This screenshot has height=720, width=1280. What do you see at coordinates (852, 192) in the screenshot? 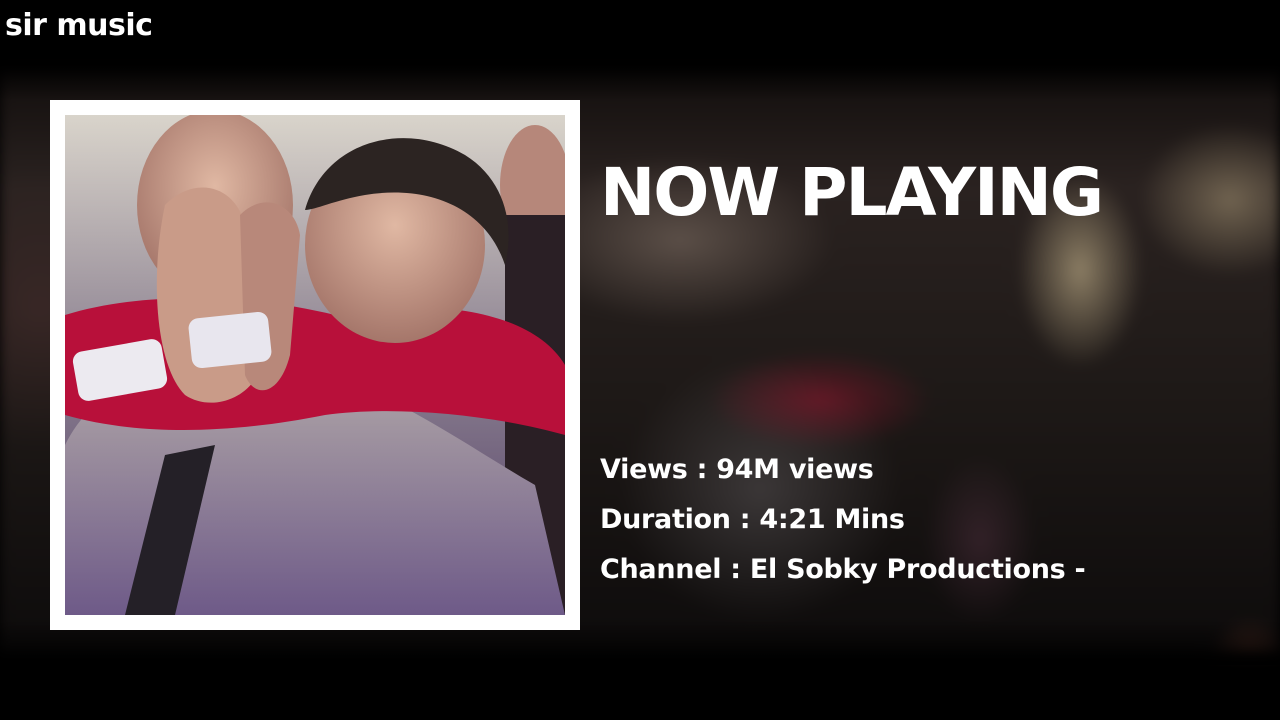
I see `now-playing-heading: NOW PLAYING` at bounding box center [852, 192].